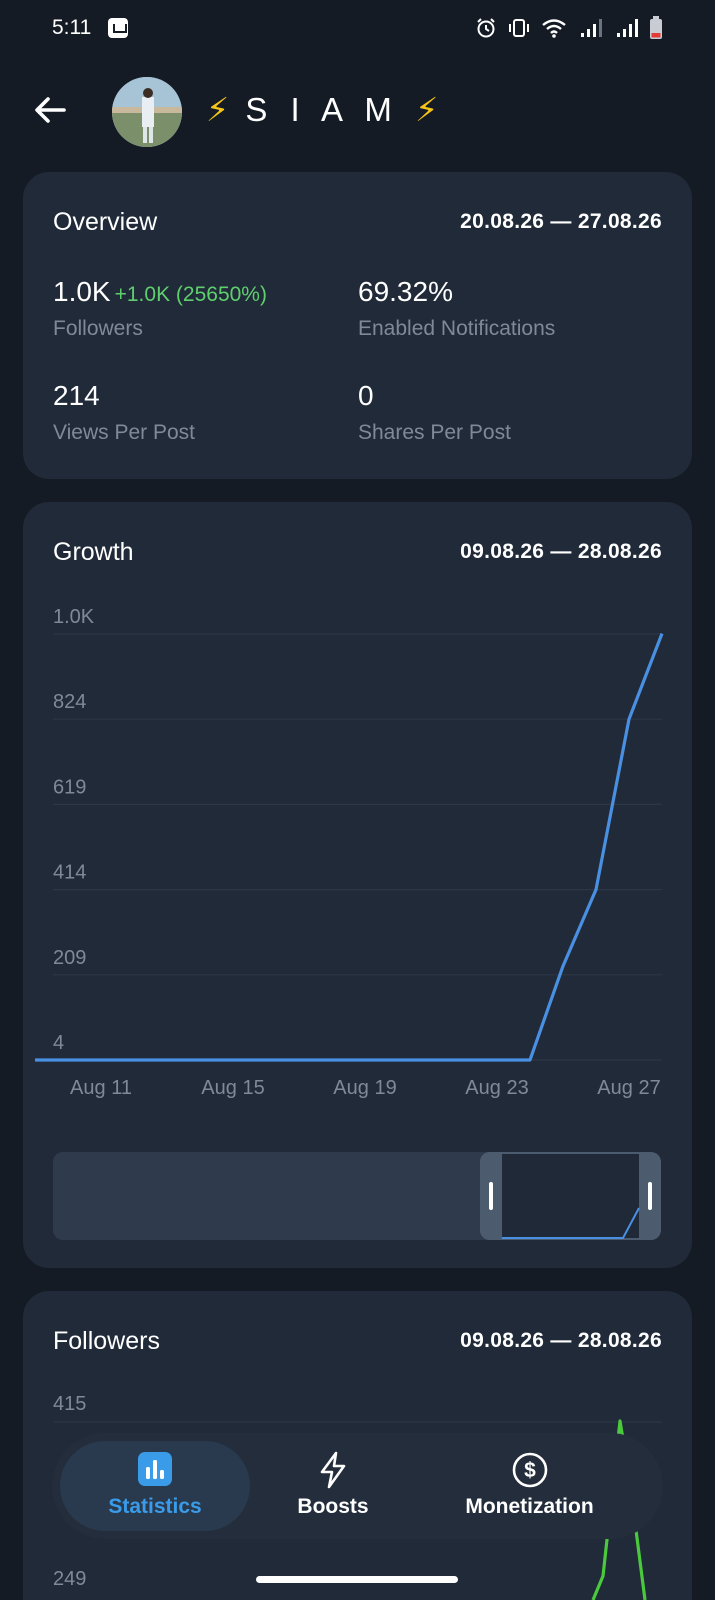  What do you see at coordinates (561, 222) in the screenshot?
I see `overview-date-range: 20.08.26 — 27.08.26` at bounding box center [561, 222].